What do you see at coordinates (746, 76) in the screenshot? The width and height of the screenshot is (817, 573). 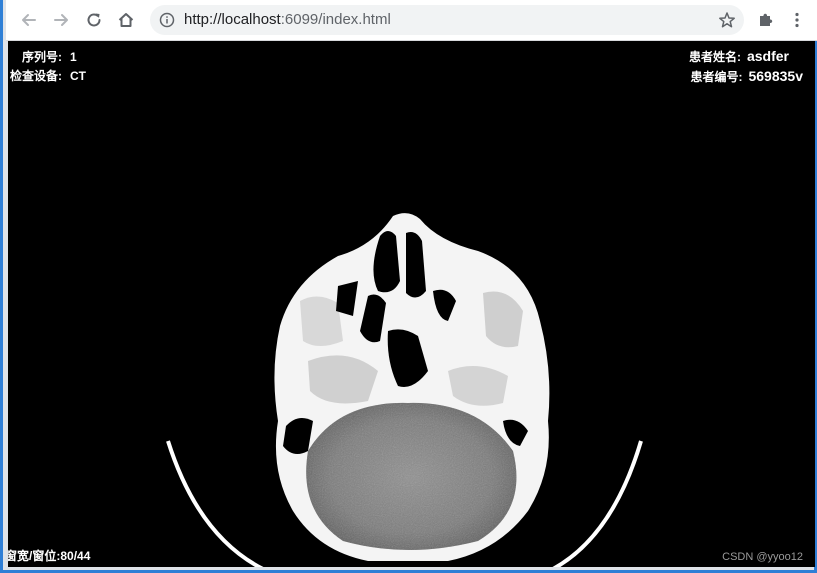 I see `patient-id-info: 患者编号: 569835v` at bounding box center [746, 76].